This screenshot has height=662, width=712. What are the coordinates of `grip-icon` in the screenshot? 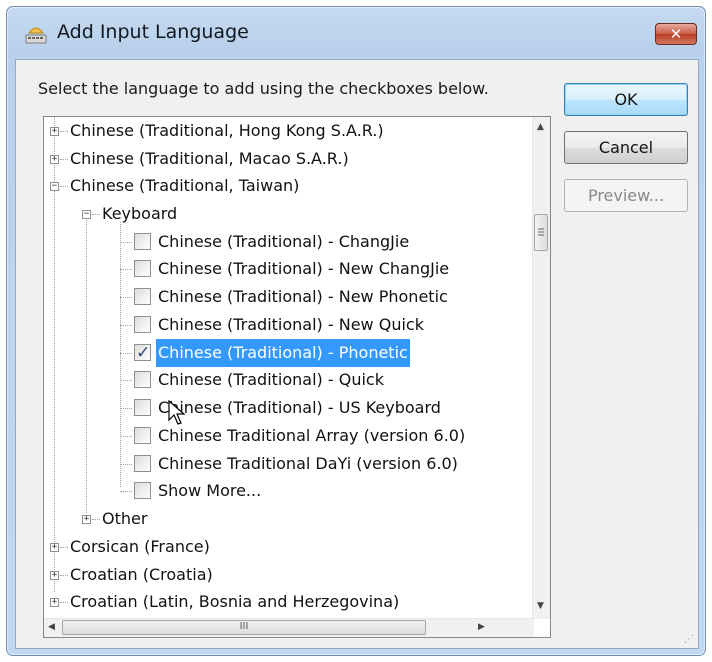 It's located at (541, 232).